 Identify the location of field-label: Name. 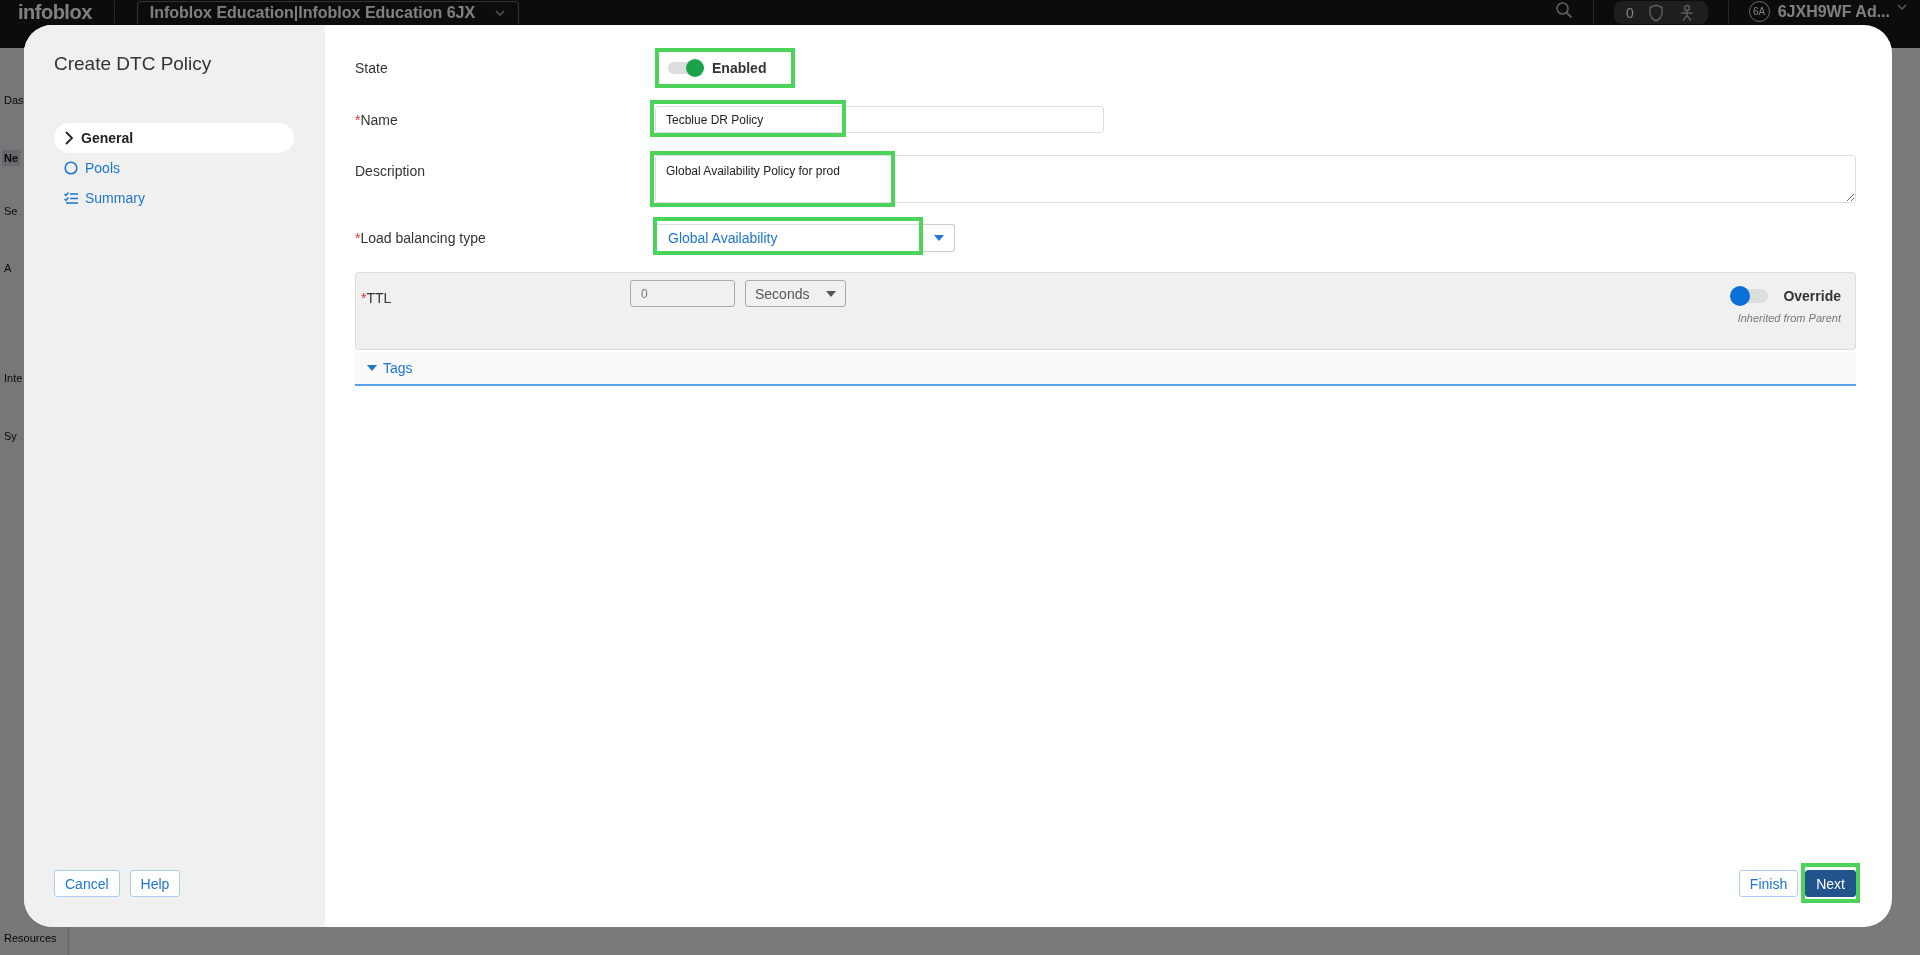
(379, 119).